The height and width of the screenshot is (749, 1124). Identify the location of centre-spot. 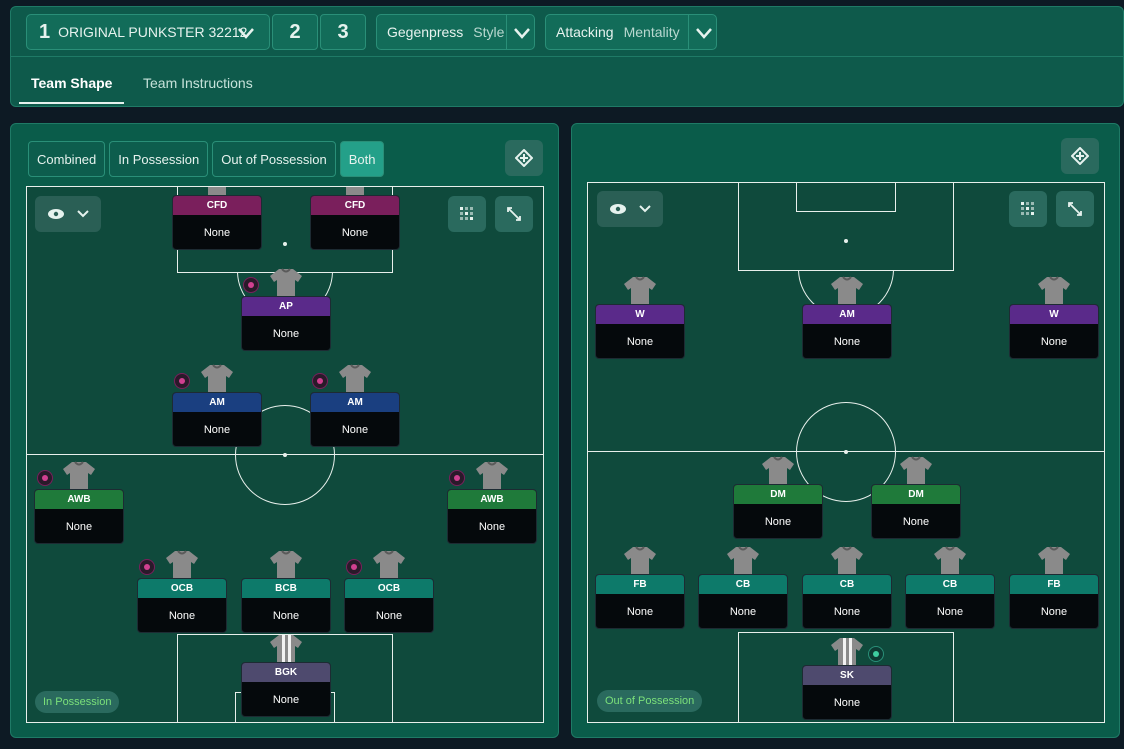
(846, 452).